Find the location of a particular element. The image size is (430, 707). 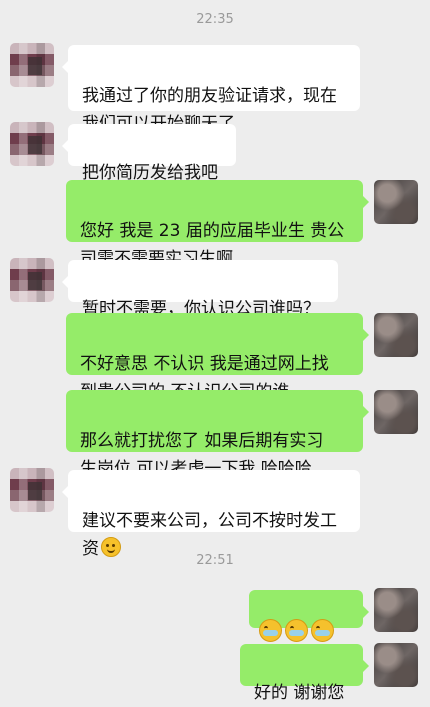

message-bubble-outgoing is located at coordinates (309, 628).